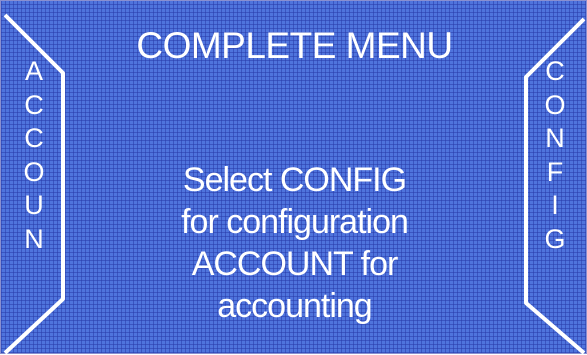  I want to click on config-letter: C, so click(555, 71).